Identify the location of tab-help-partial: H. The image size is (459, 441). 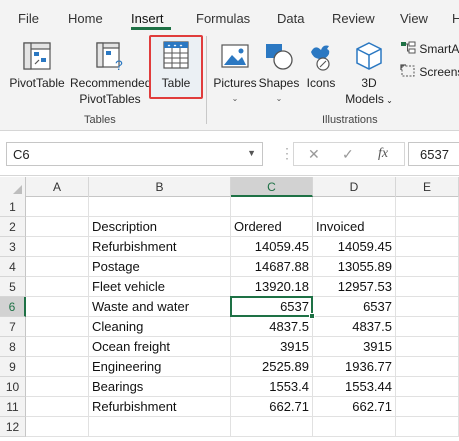
(455, 18).